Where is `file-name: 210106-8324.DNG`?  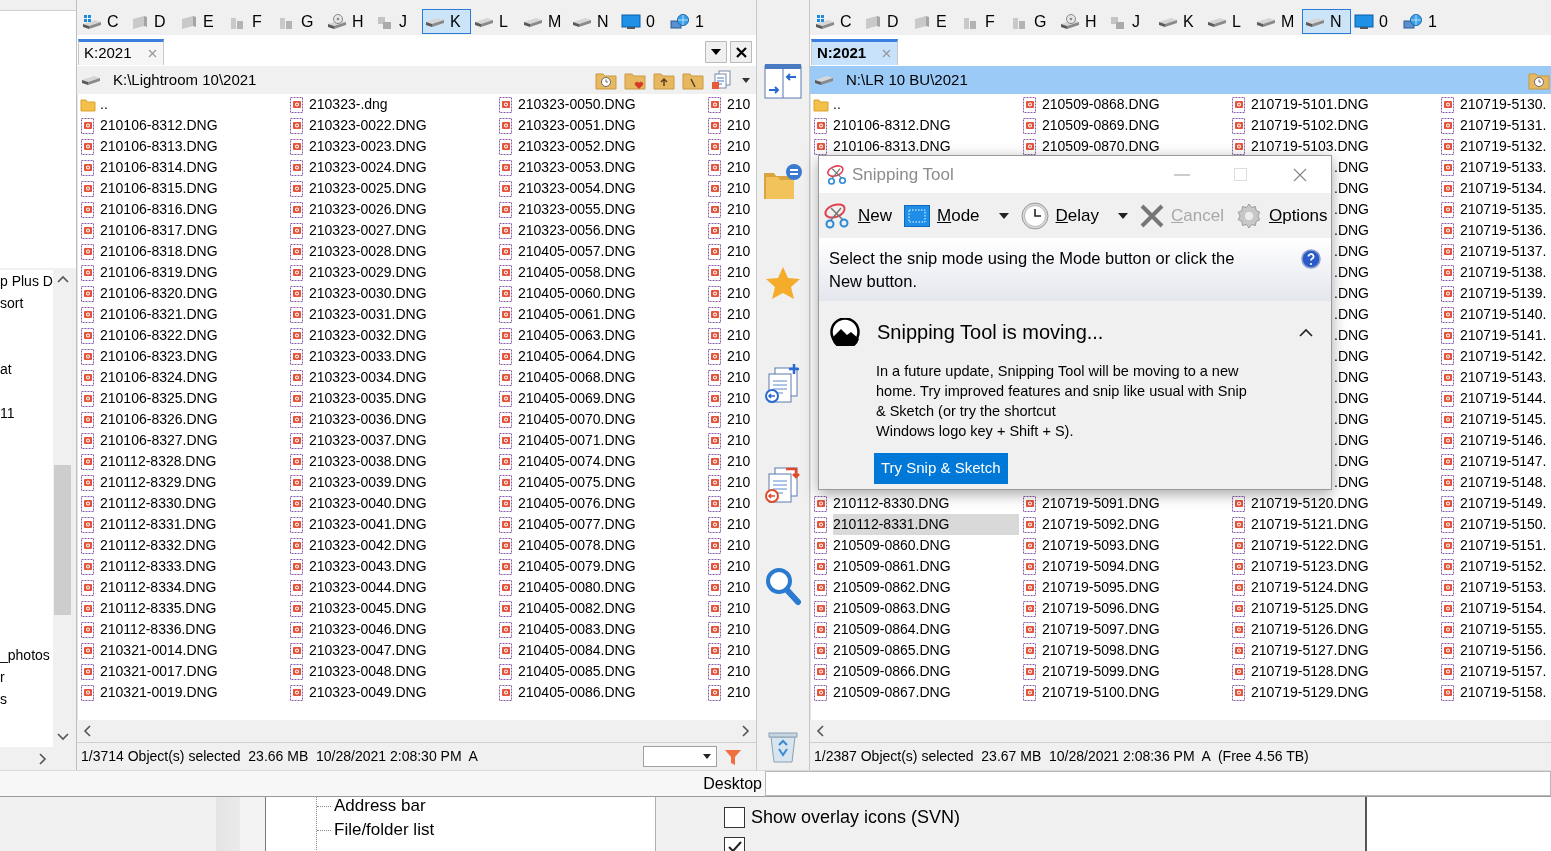
file-name: 210106-8324.DNG is located at coordinates (161, 377).